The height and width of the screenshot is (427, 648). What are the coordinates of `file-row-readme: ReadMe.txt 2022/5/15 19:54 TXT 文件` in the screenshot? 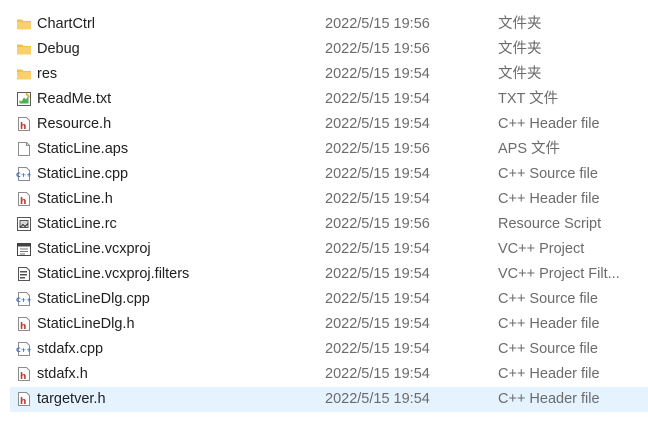 It's located at (324, 99).